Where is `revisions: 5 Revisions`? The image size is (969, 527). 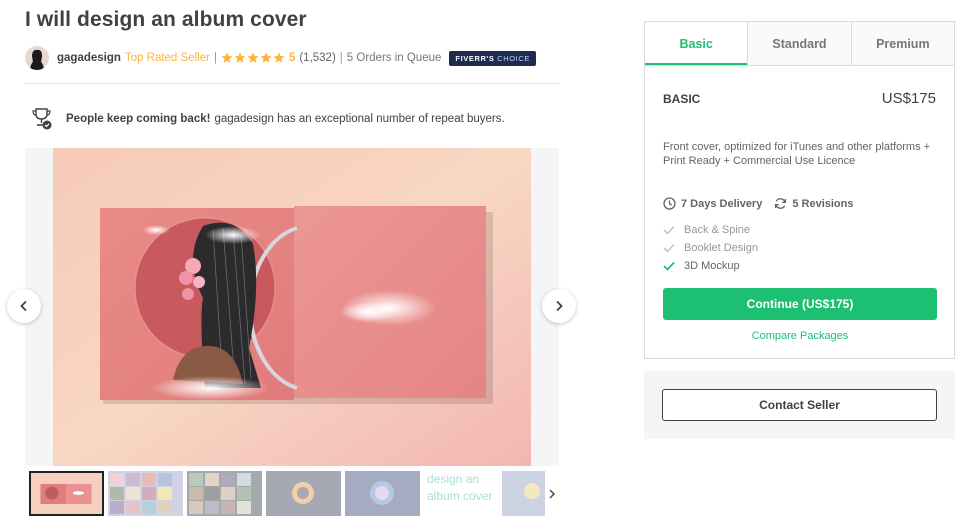
revisions: 5 Revisions is located at coordinates (813, 203).